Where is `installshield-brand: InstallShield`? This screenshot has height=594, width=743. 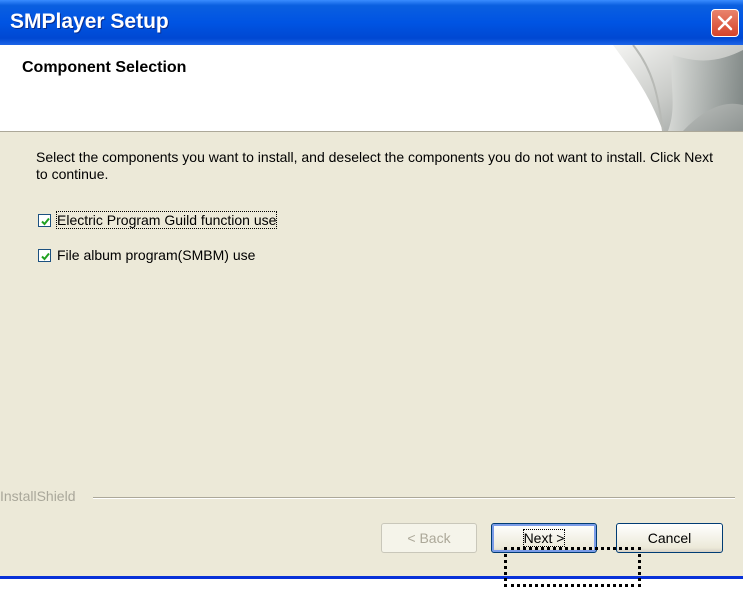 installshield-brand: InstallShield is located at coordinates (38, 496).